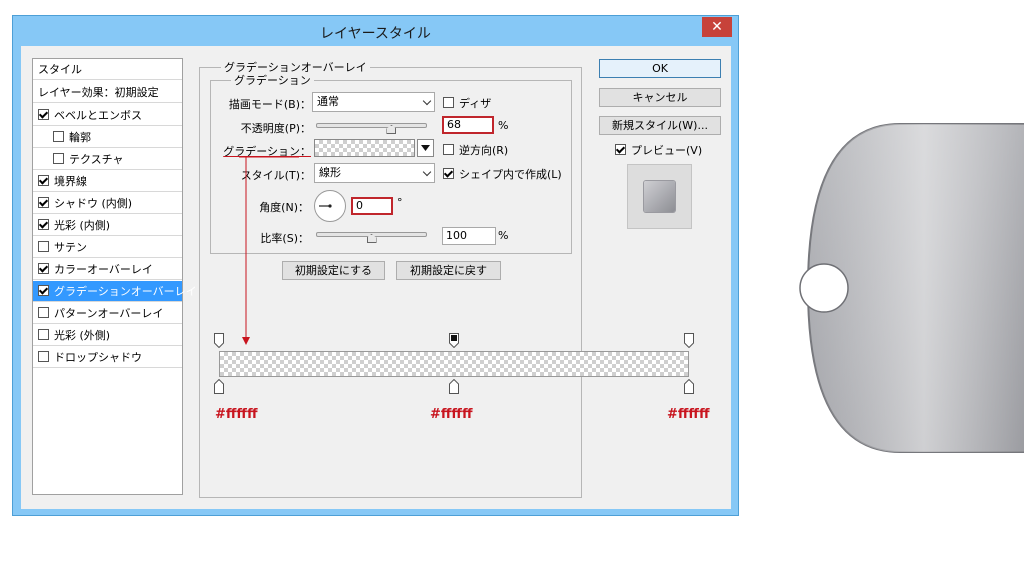 The width and height of the screenshot is (1024, 576). What do you see at coordinates (454, 364) in the screenshot?
I see `gradient-bar` at bounding box center [454, 364].